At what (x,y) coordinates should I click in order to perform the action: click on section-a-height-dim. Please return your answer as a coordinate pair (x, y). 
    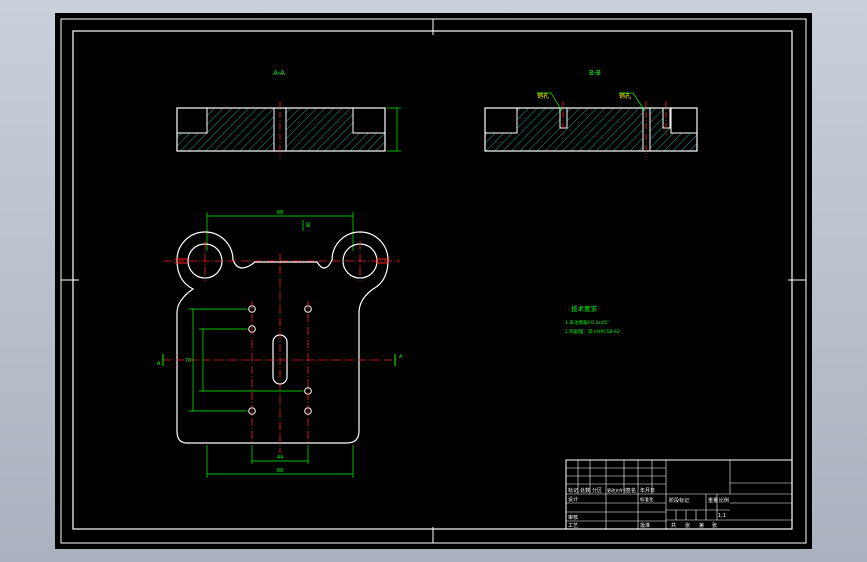
    Looking at the image, I should click on (394, 129).